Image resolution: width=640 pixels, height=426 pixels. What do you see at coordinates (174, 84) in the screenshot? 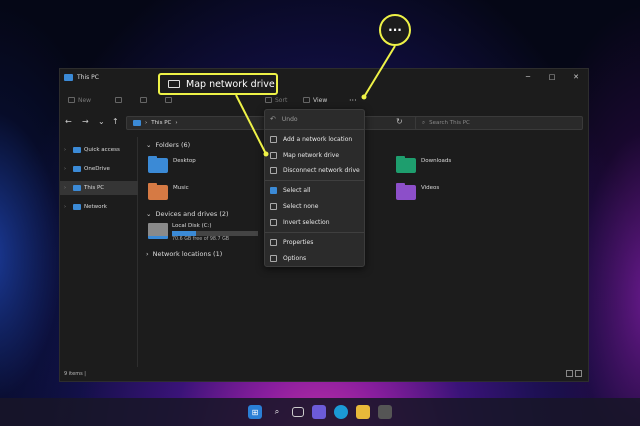
I see `map-network-drive-icon` at bounding box center [174, 84].